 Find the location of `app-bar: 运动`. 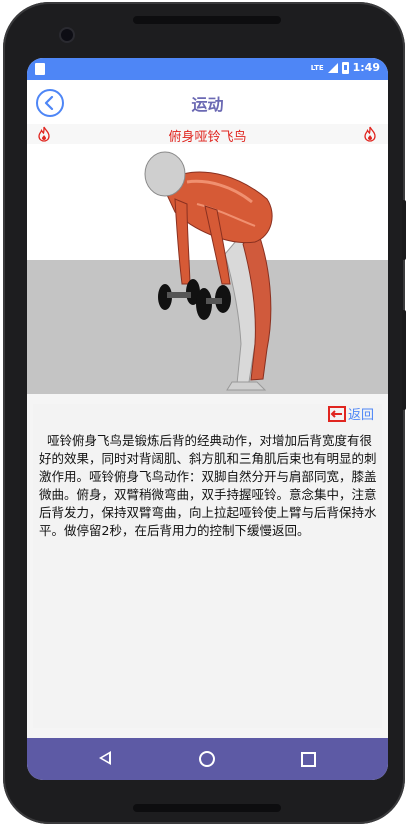

app-bar: 运动 is located at coordinates (207, 102).